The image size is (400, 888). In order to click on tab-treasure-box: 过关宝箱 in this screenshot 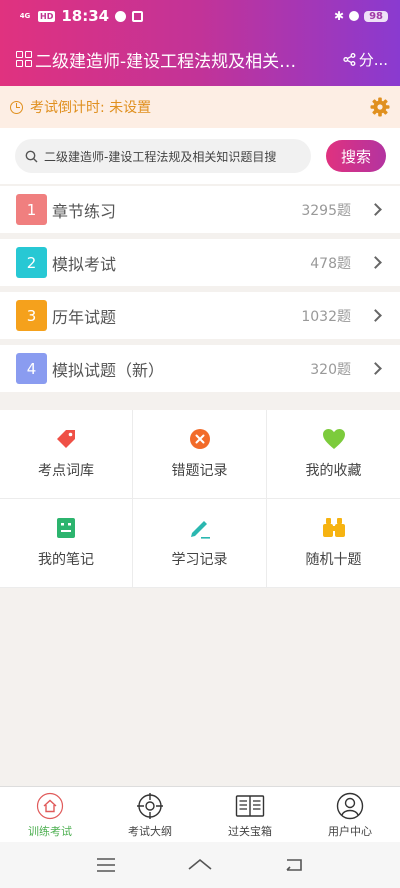, I will do `click(250, 814)`.